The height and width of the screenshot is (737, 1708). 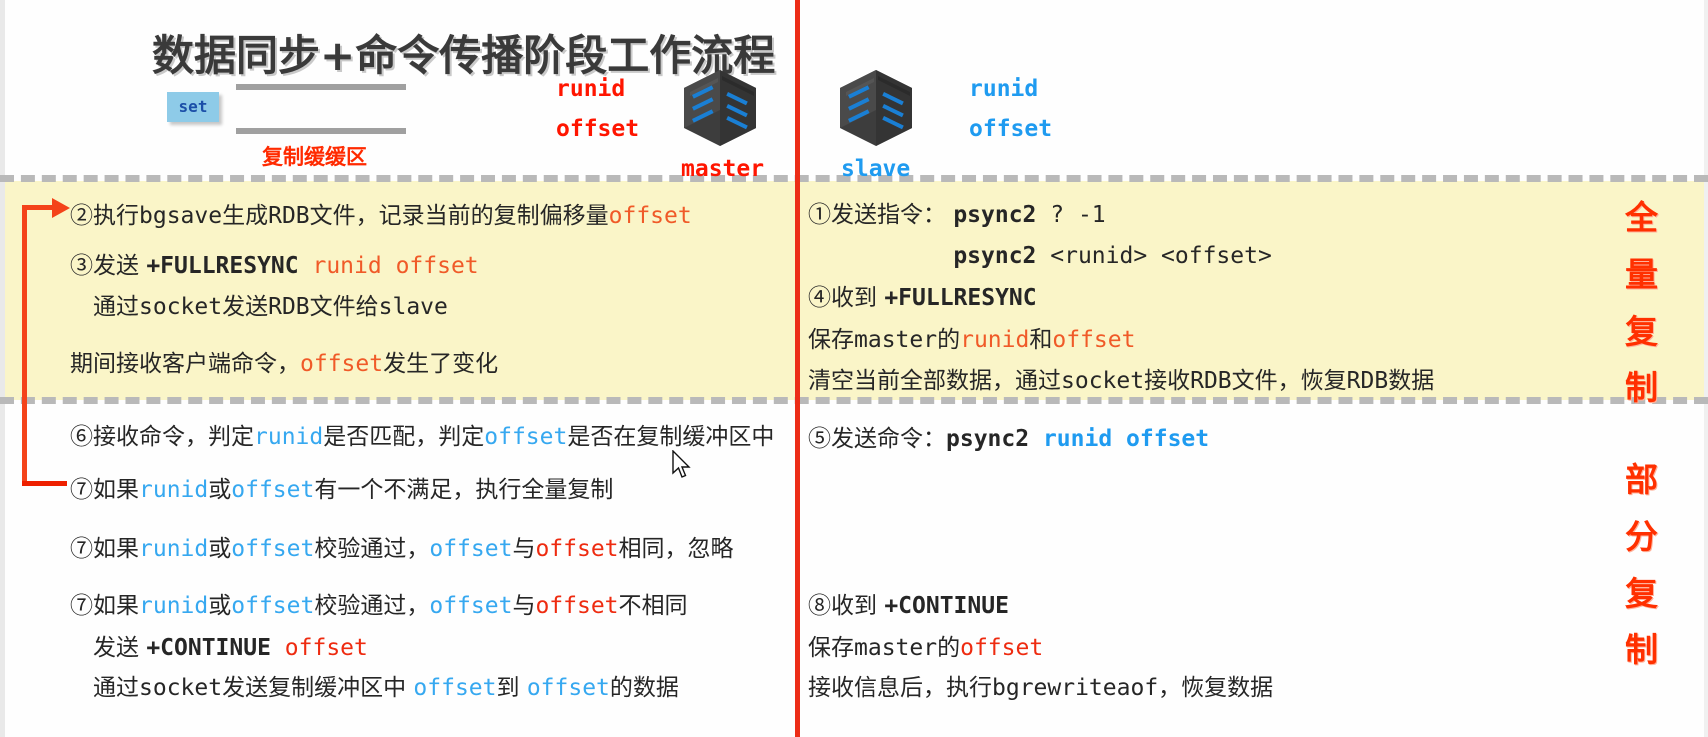 What do you see at coordinates (876, 169) in the screenshot?
I see `slave-name-label: slave` at bounding box center [876, 169].